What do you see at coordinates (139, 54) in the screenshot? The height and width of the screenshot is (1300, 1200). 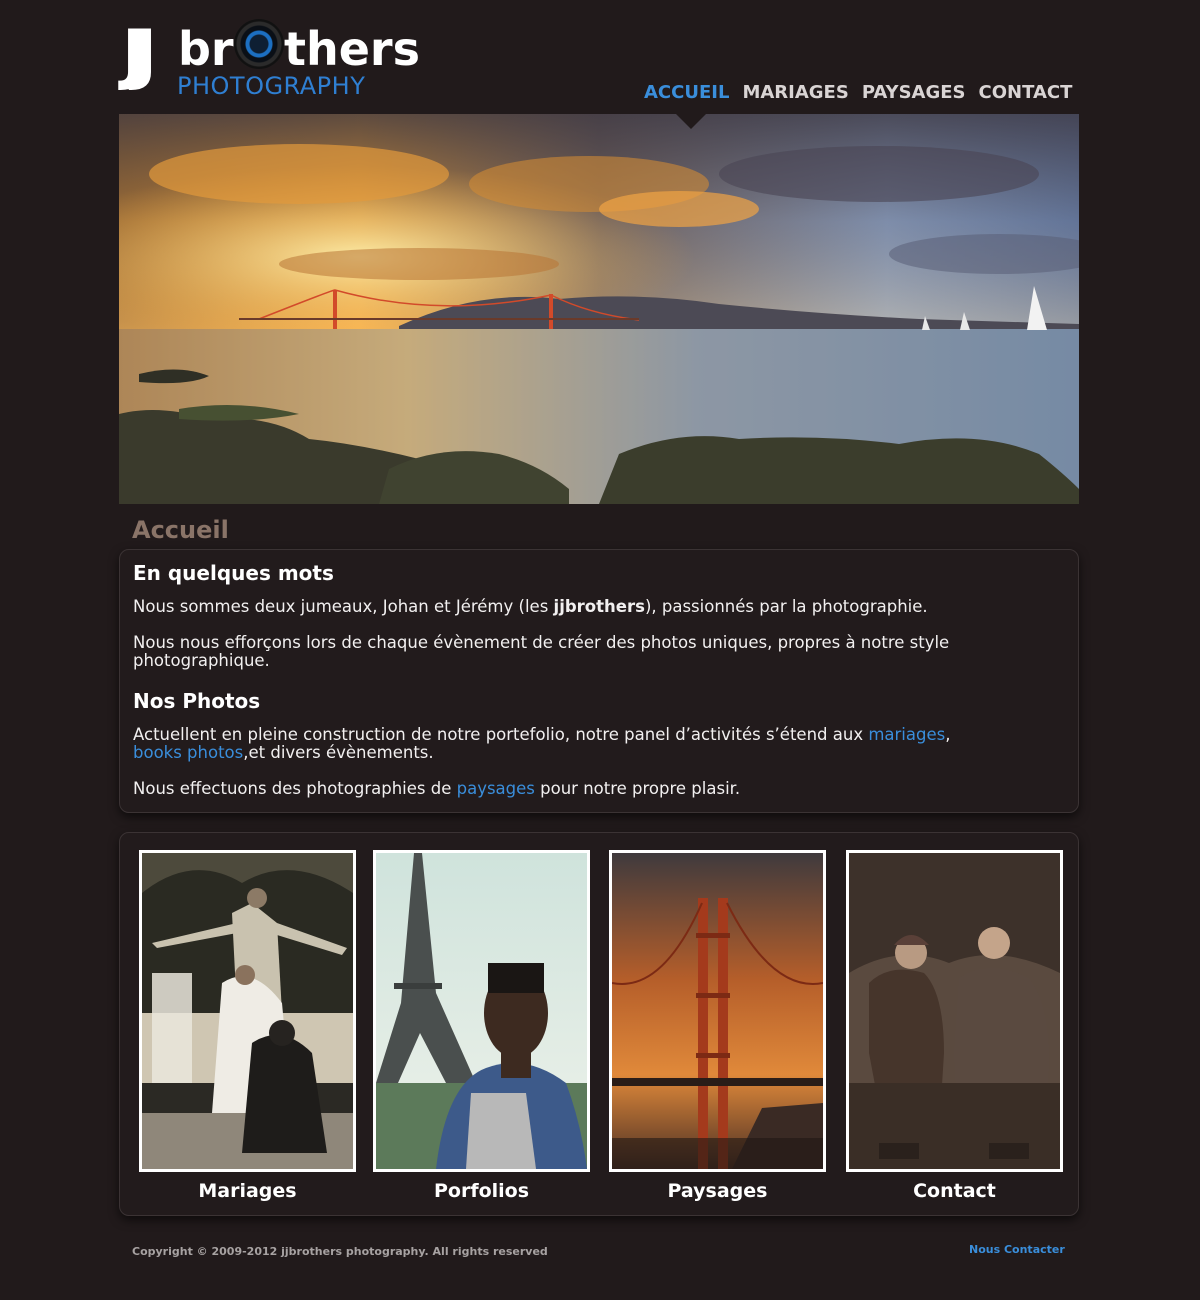 I see `logo-jj: JJ` at bounding box center [139, 54].